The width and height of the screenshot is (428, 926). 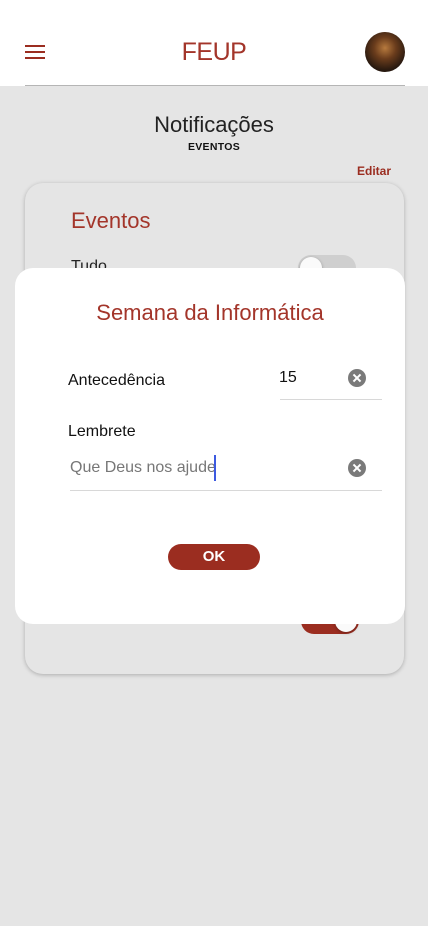 What do you see at coordinates (200, 468) in the screenshot?
I see `lembrete-input` at bounding box center [200, 468].